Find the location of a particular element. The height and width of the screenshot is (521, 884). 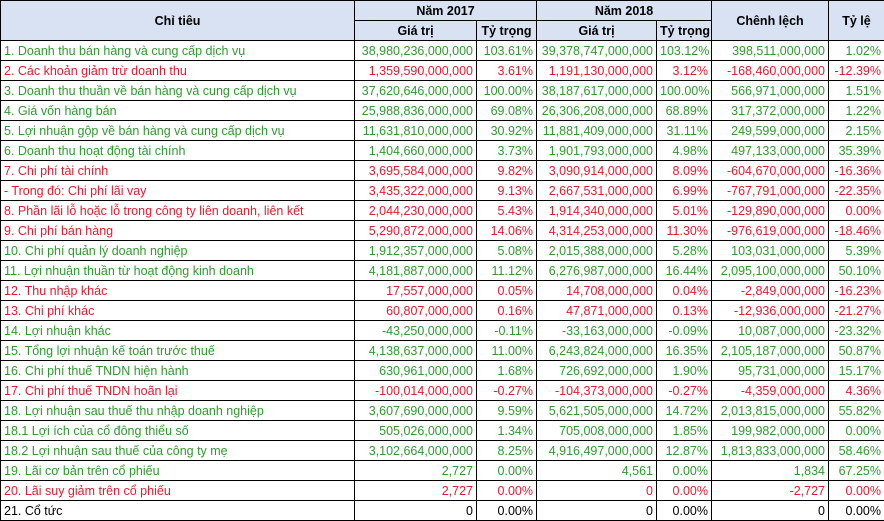

value-2017-cell: 5,290,872,000,000 is located at coordinates (415, 230).